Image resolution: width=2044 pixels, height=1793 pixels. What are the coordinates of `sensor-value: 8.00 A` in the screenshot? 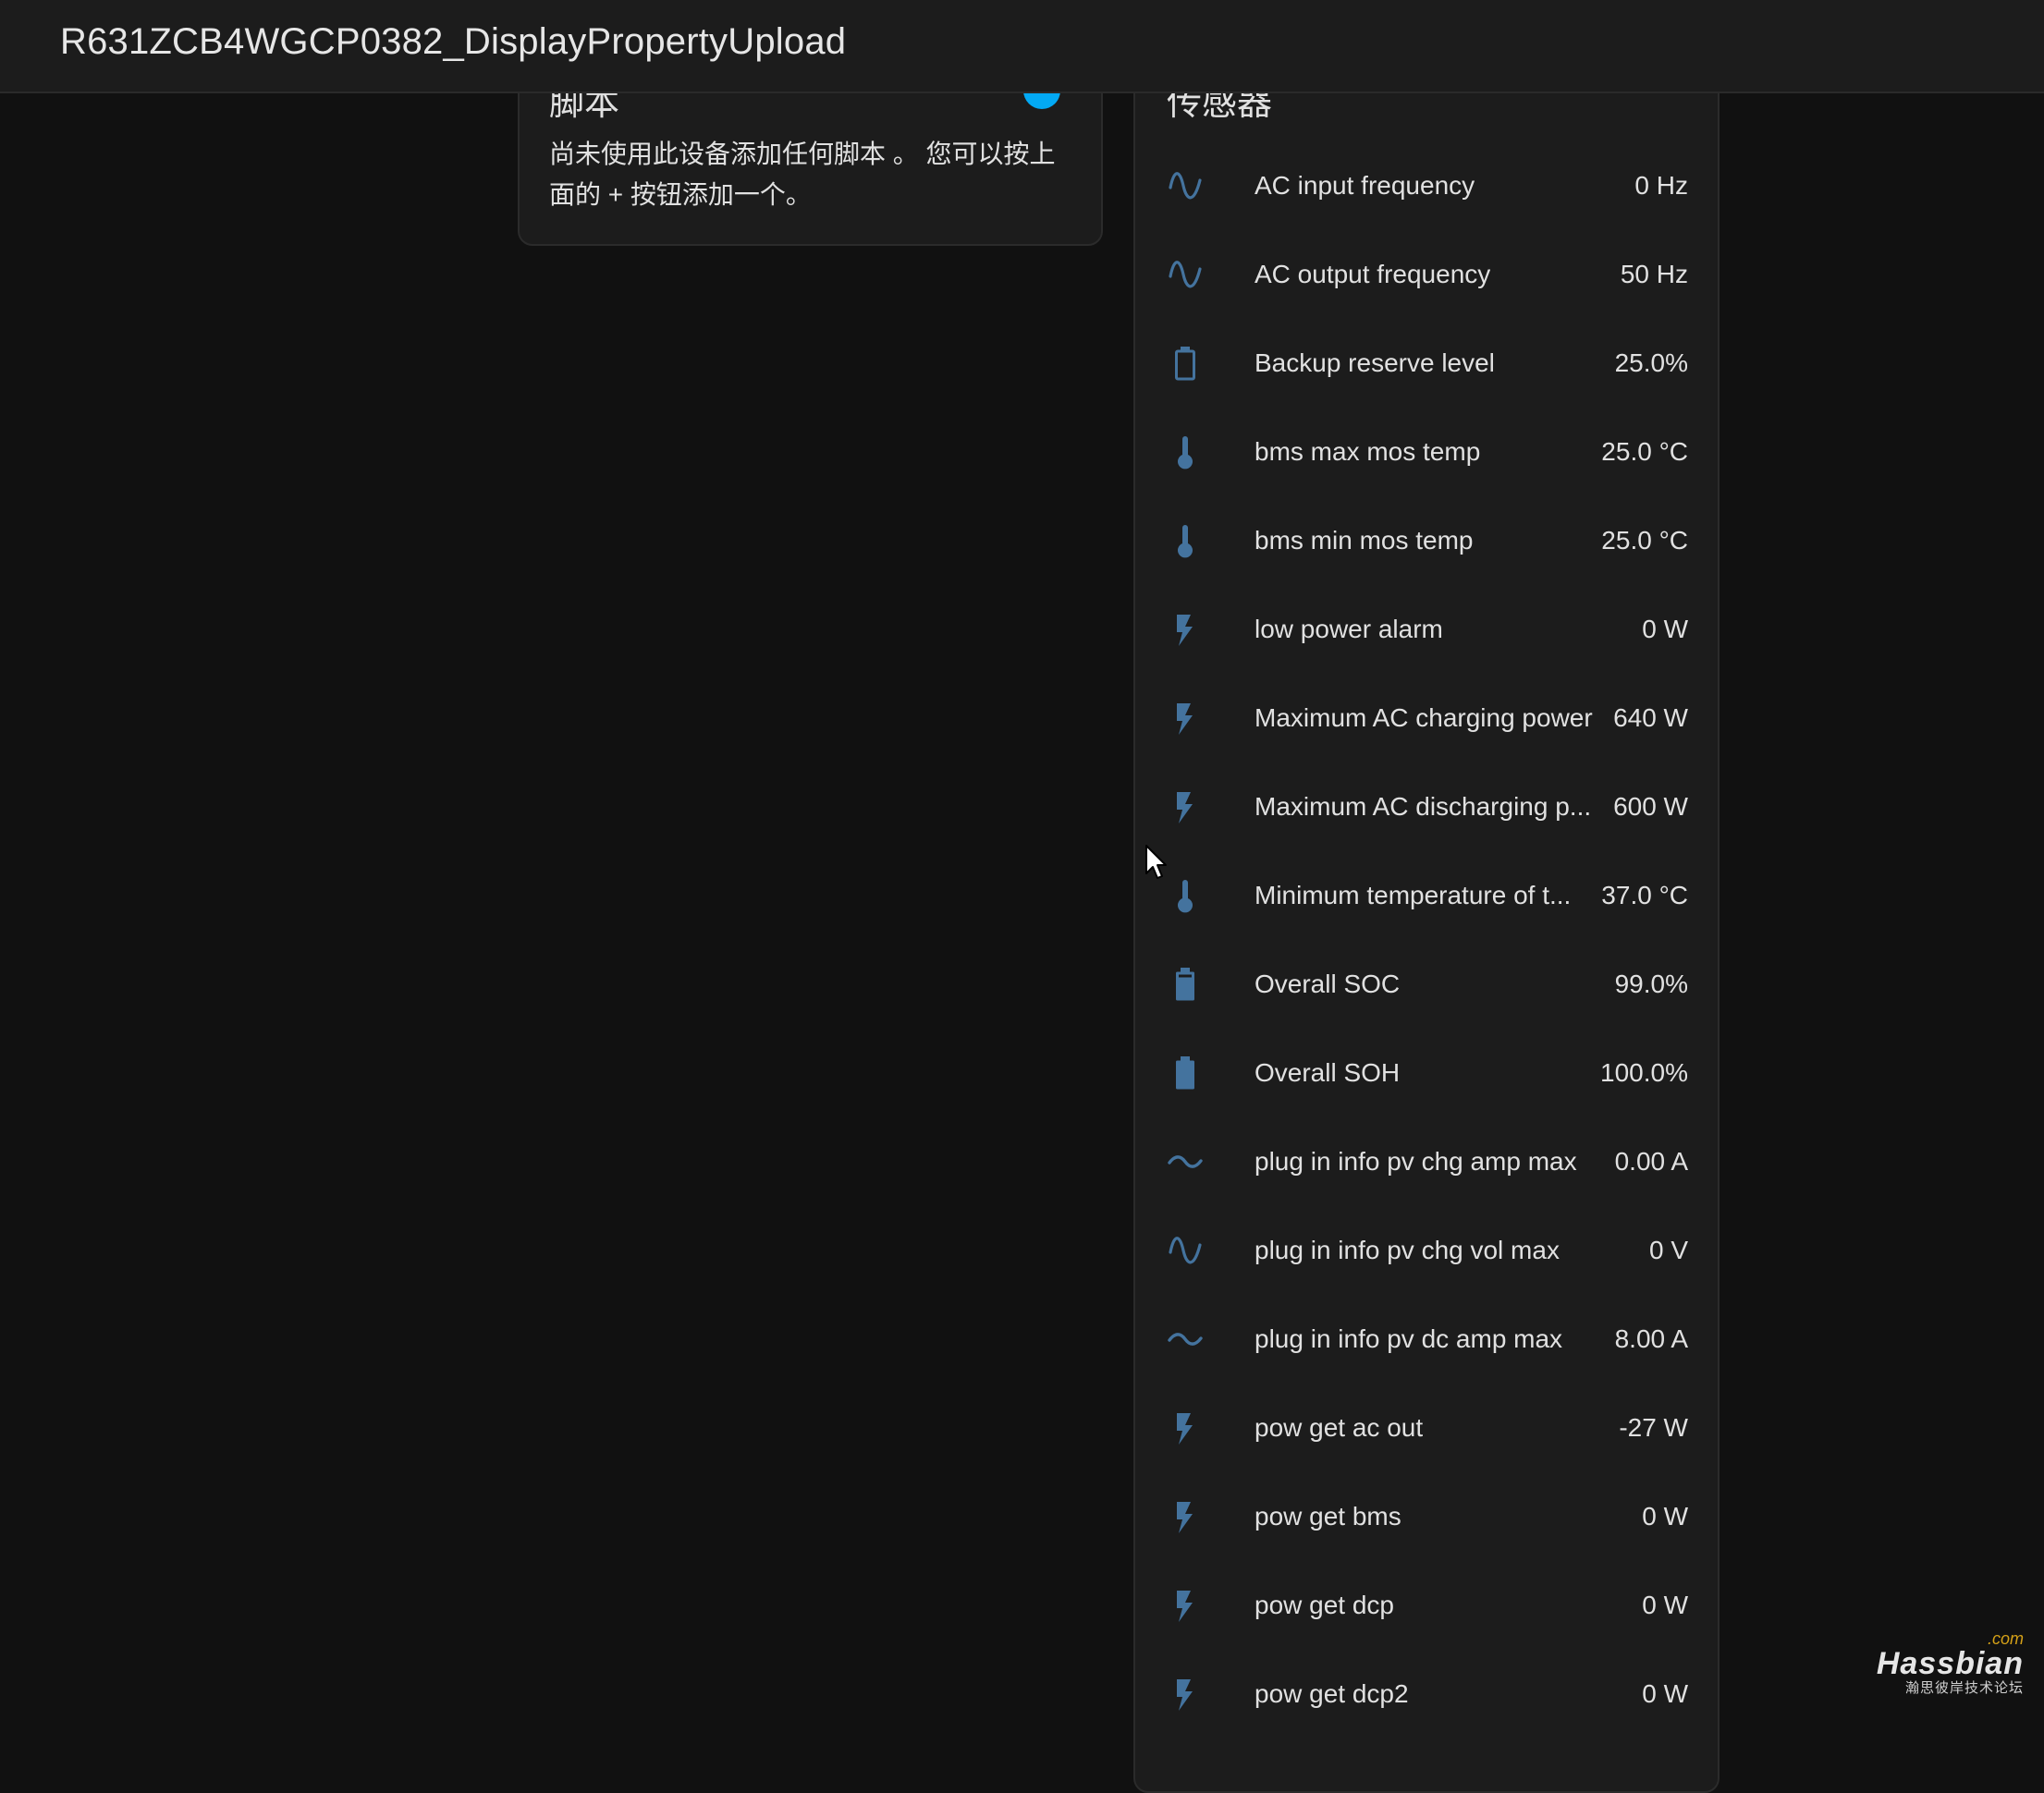 It's located at (1651, 1338).